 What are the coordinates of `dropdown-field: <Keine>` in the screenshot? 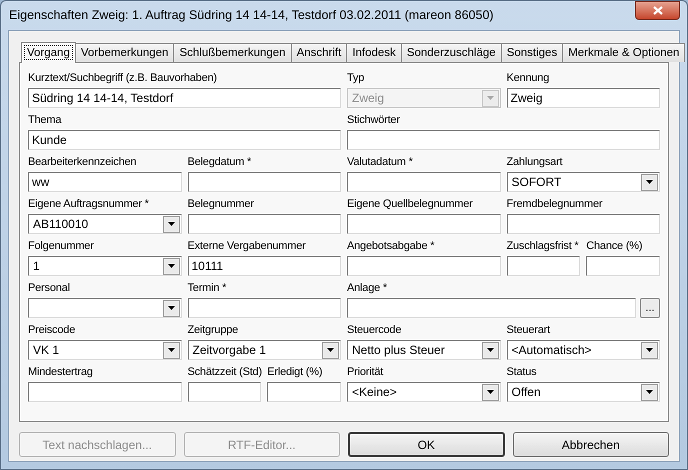 It's located at (423, 392).